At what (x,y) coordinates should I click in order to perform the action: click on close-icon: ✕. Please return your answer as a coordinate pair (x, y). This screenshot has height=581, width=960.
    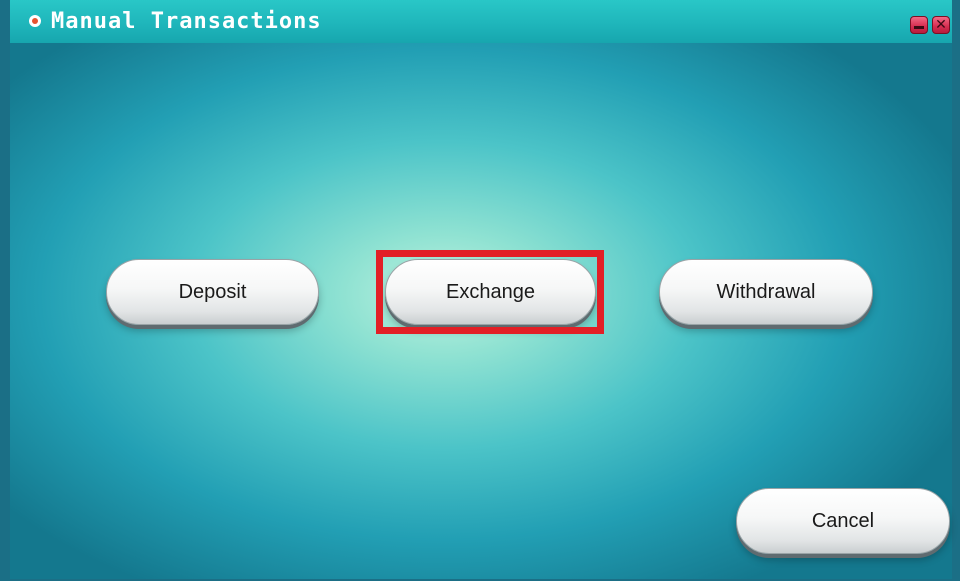
    Looking at the image, I should click on (941, 25).